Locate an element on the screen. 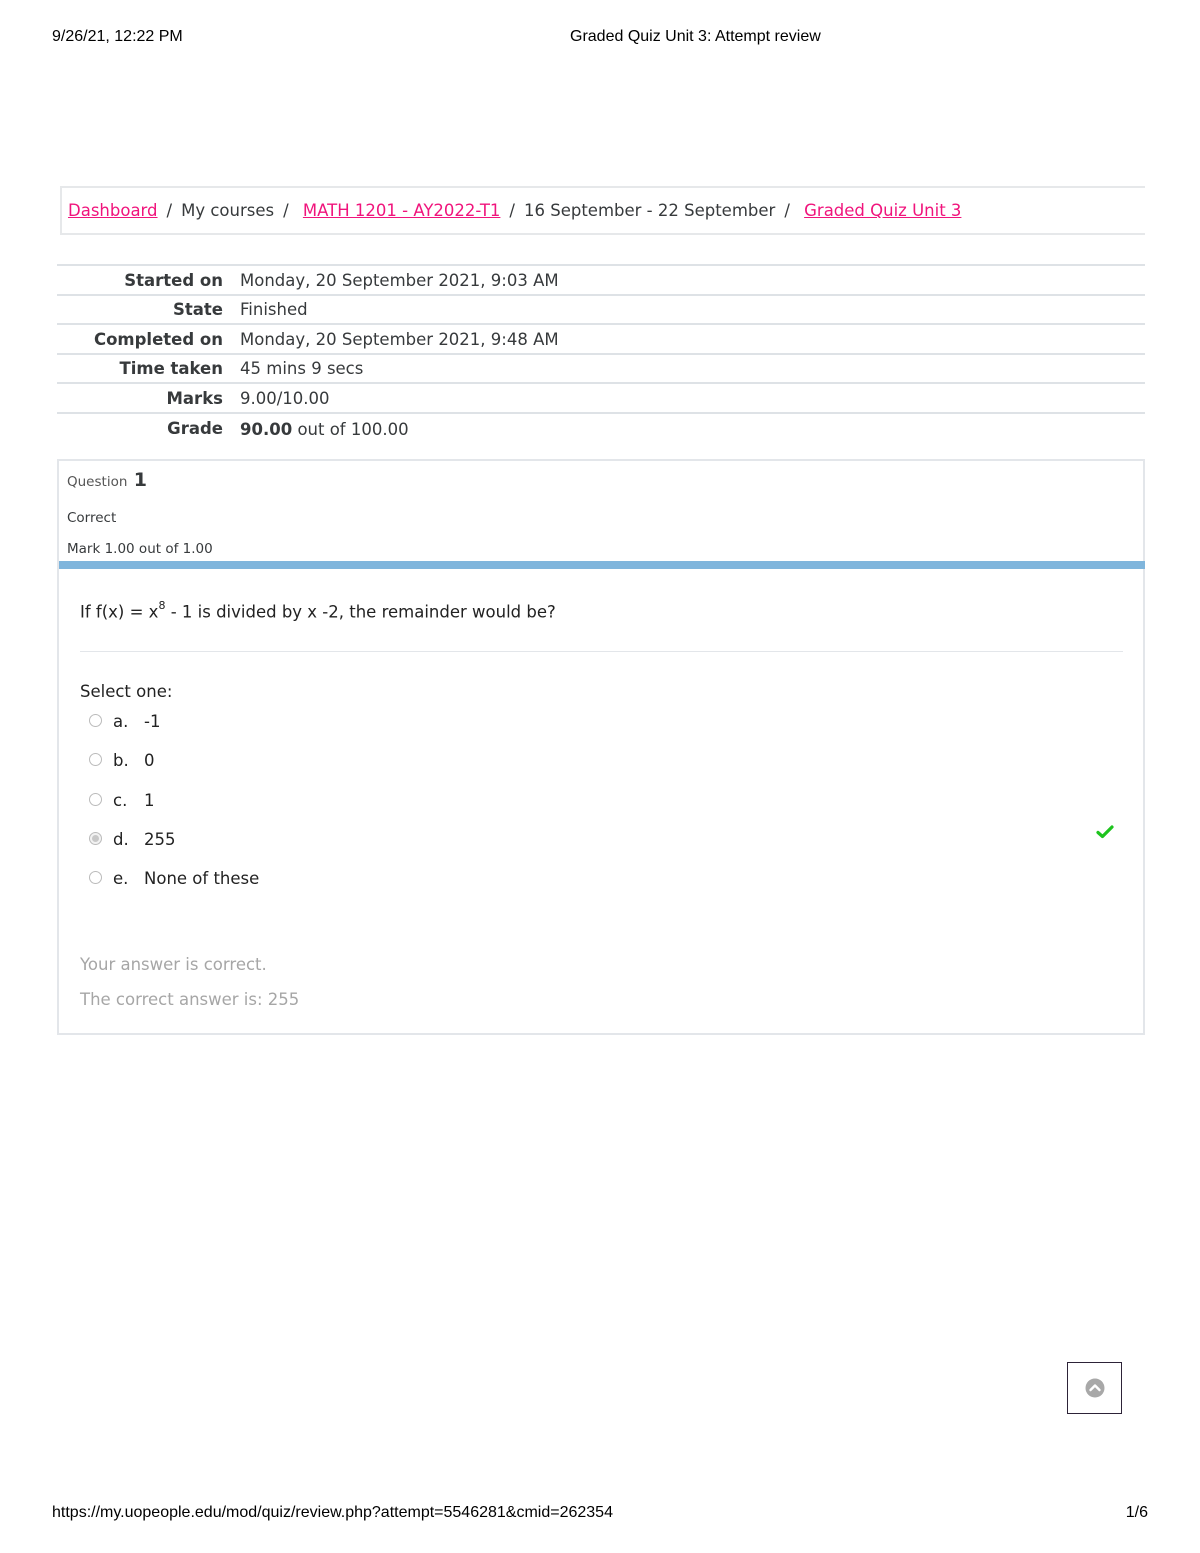  answer-text: -1 is located at coordinates (152, 721).